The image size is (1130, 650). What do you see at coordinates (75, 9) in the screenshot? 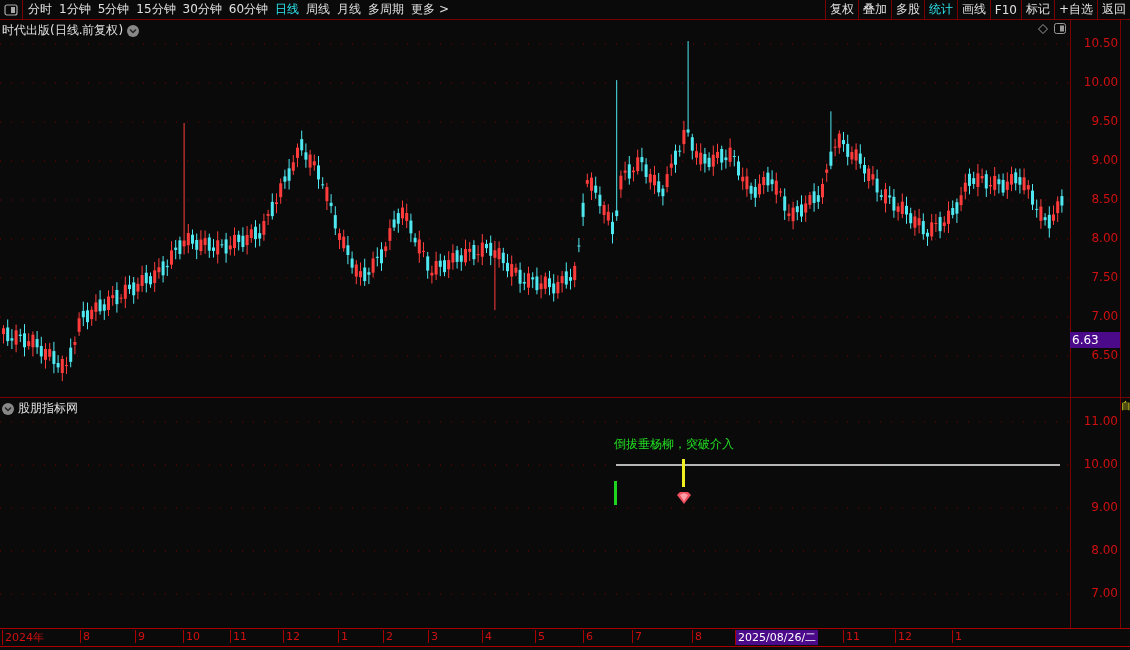
I see `period-tab: 1分钟` at bounding box center [75, 9].